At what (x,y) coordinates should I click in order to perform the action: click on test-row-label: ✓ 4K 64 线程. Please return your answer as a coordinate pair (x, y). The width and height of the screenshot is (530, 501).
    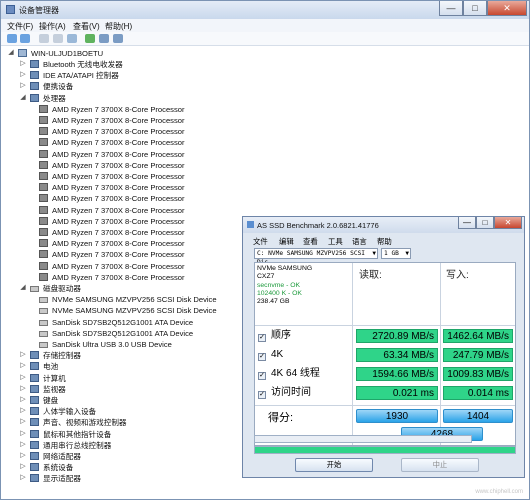
    Looking at the image, I should click on (289, 374).